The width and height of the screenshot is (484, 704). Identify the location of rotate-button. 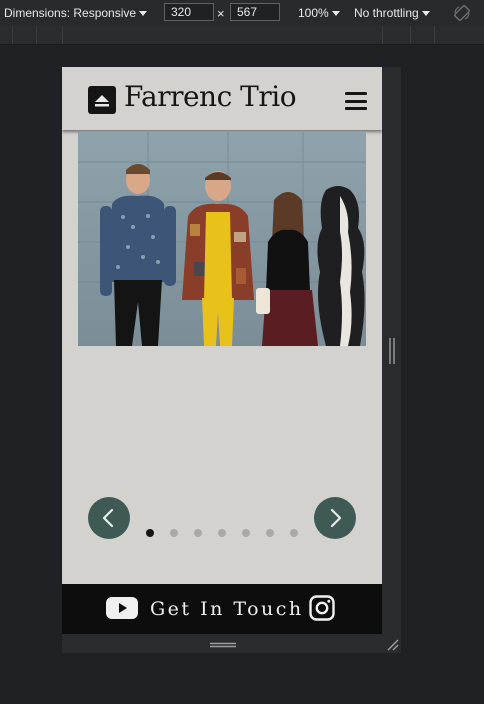
(462, 14).